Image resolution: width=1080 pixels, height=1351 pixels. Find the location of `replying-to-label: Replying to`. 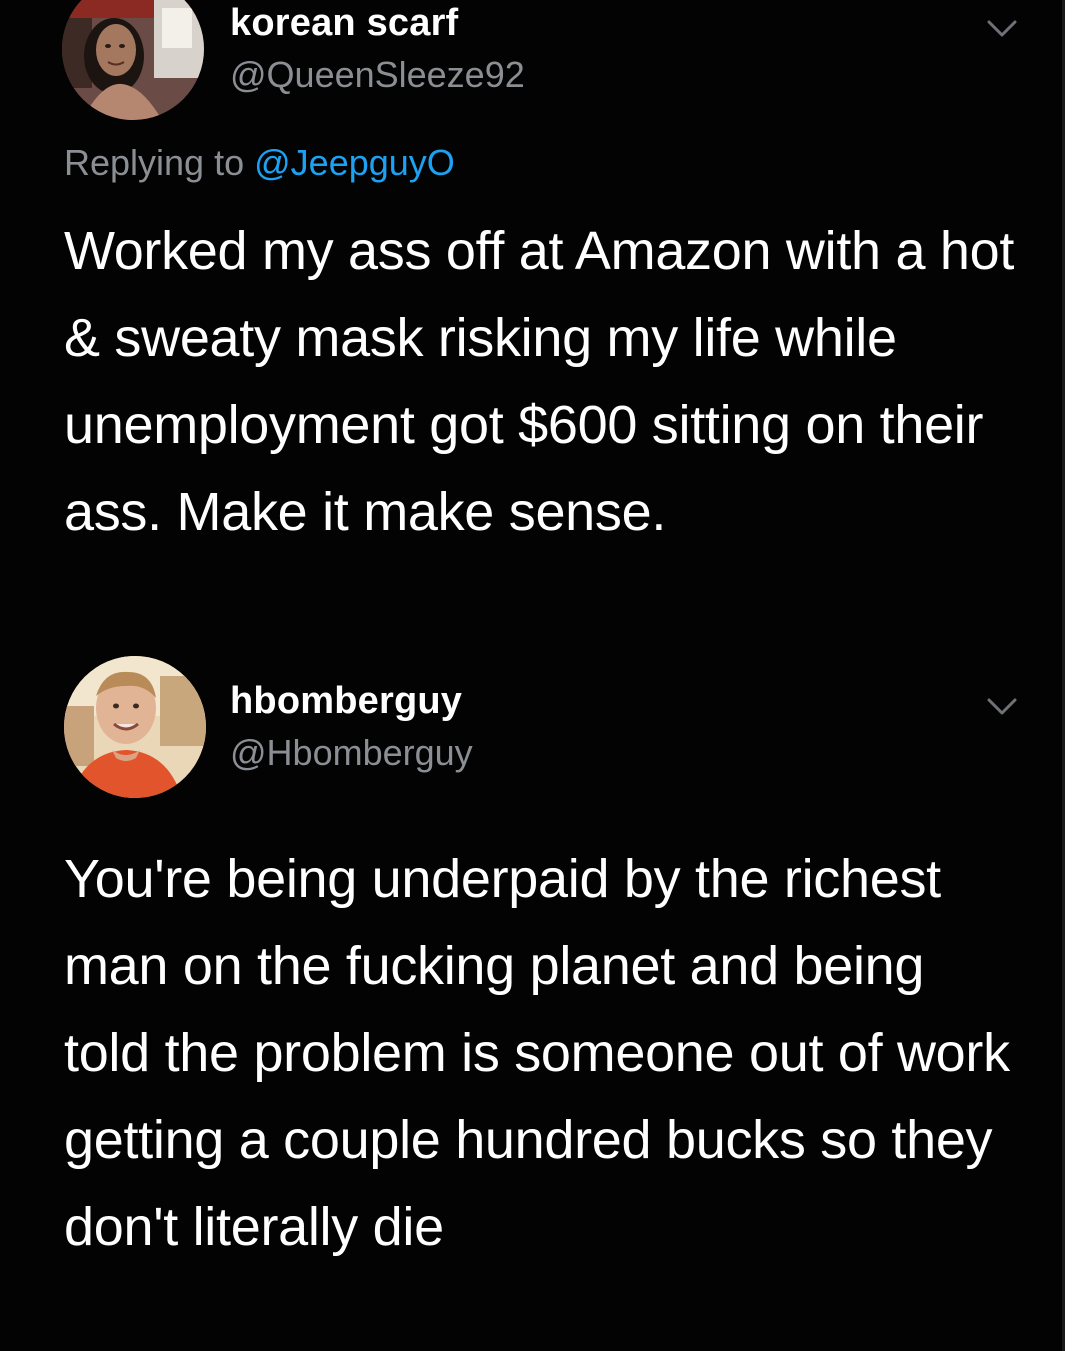

replying-to-label: Replying to is located at coordinates (154, 162).